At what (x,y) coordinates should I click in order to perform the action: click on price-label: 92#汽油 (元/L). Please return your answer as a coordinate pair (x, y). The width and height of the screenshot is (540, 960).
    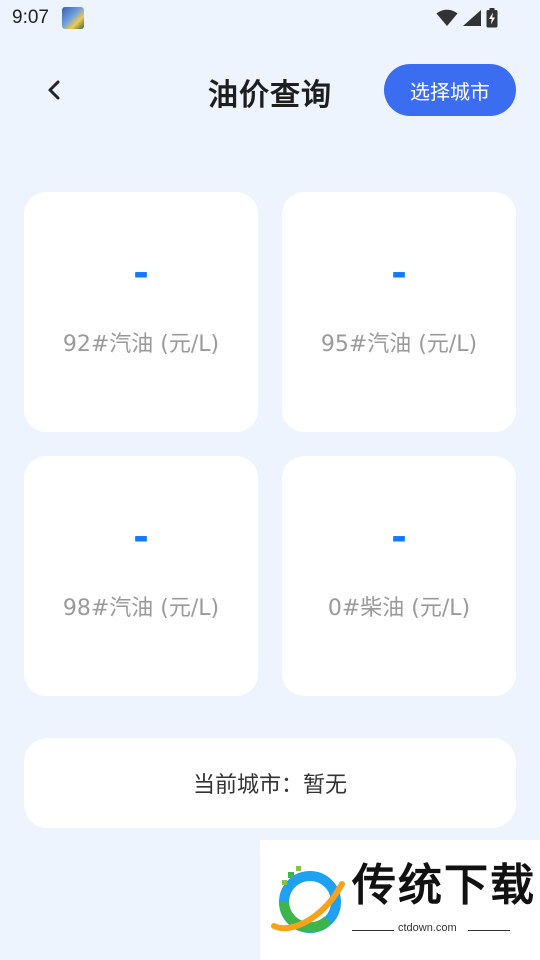
    Looking at the image, I should click on (141, 344).